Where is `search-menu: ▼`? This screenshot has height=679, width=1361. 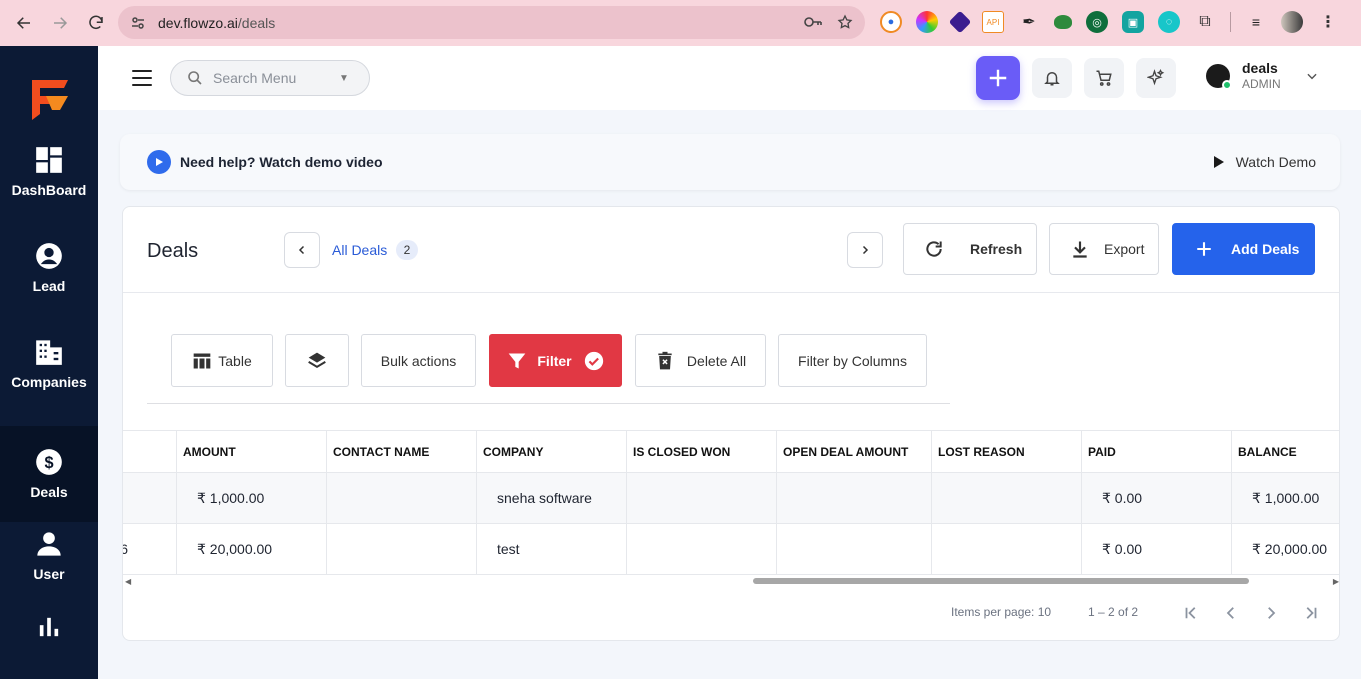
search-menu: ▼ is located at coordinates (270, 78).